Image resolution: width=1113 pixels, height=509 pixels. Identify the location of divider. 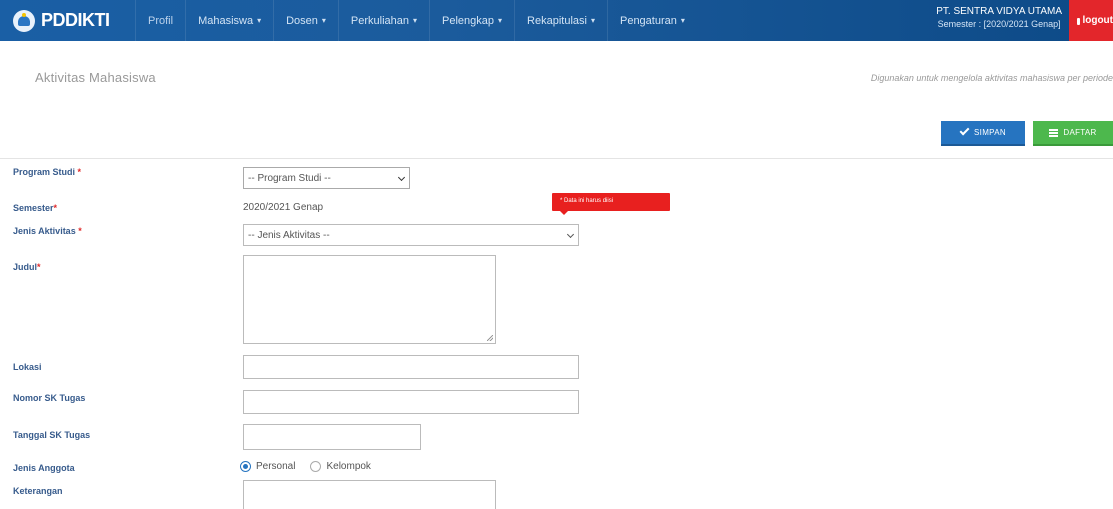
(556, 158).